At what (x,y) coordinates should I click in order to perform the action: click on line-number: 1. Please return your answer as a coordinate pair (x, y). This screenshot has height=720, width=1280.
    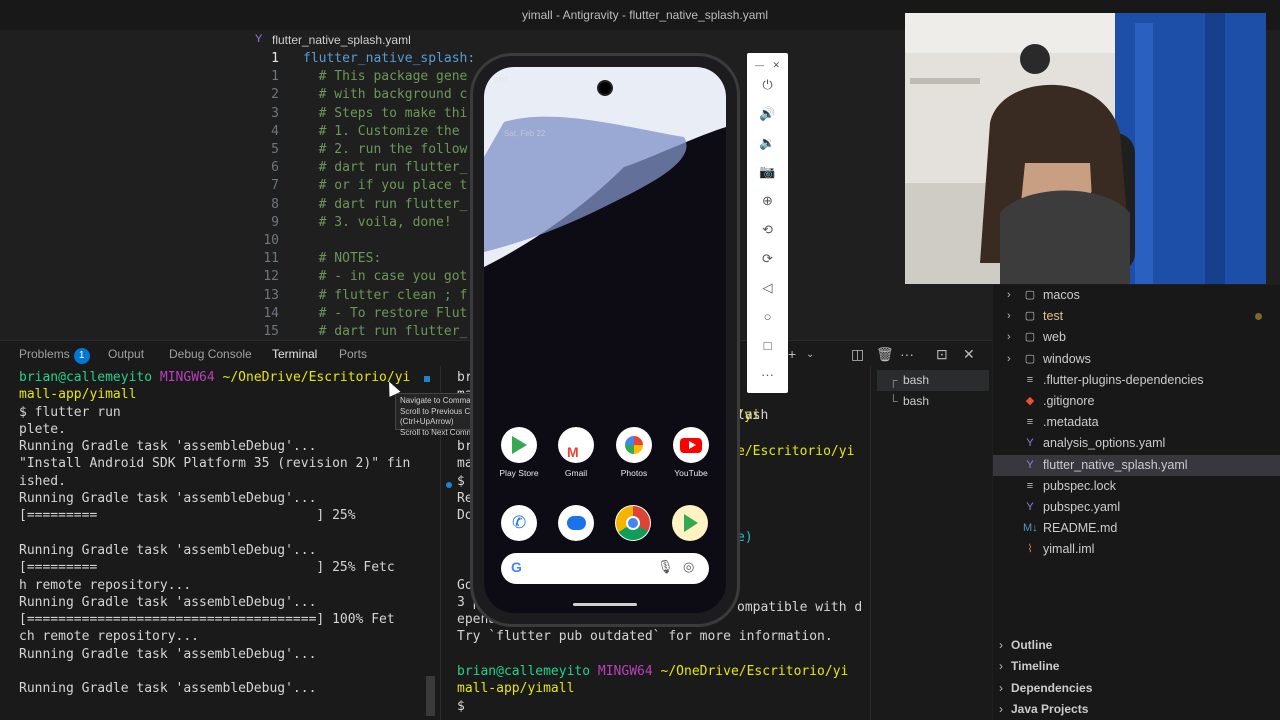
    Looking at the image, I should click on (275, 58).